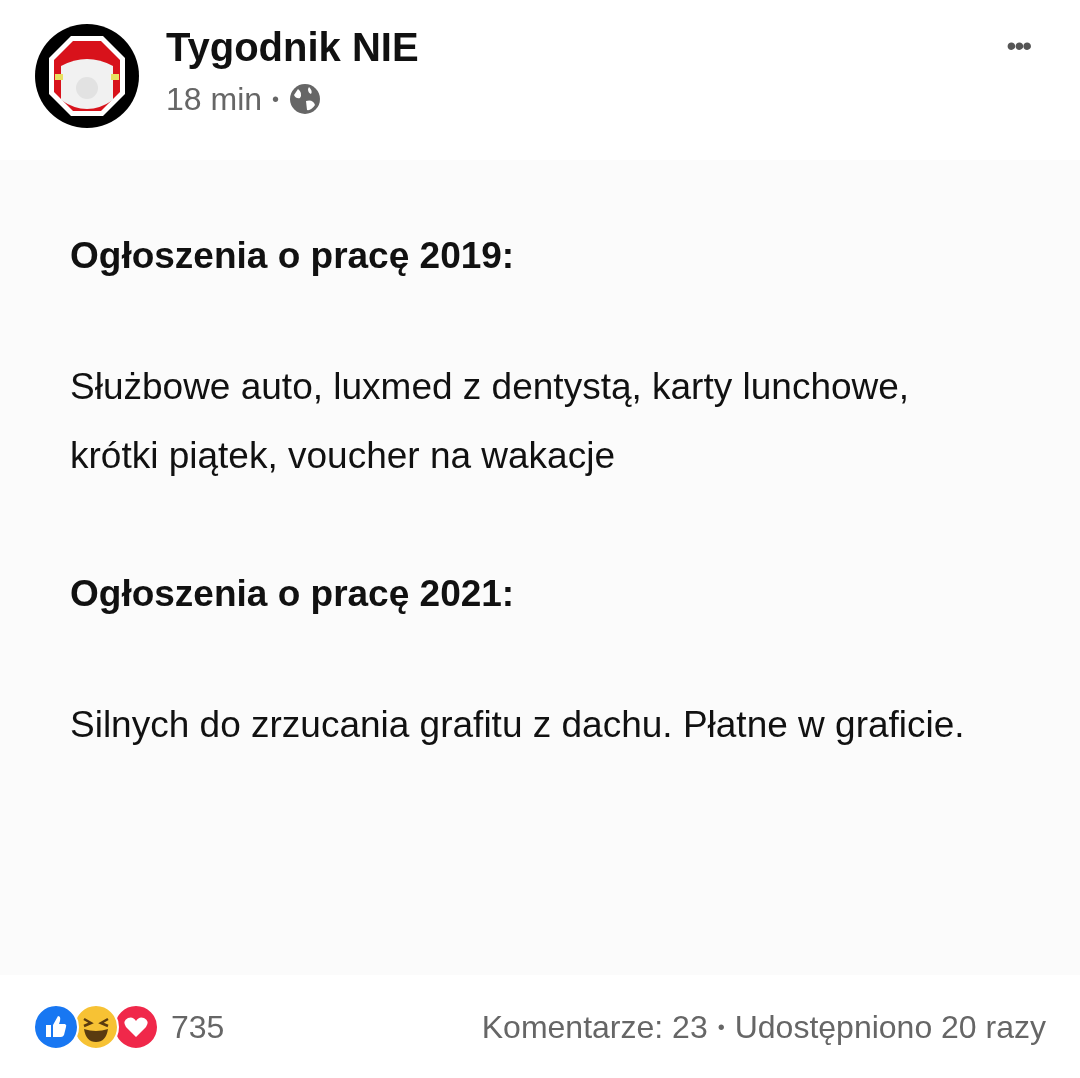 This screenshot has width=1080, height=1078. What do you see at coordinates (56, 1026) in the screenshot?
I see `like-icon` at bounding box center [56, 1026].